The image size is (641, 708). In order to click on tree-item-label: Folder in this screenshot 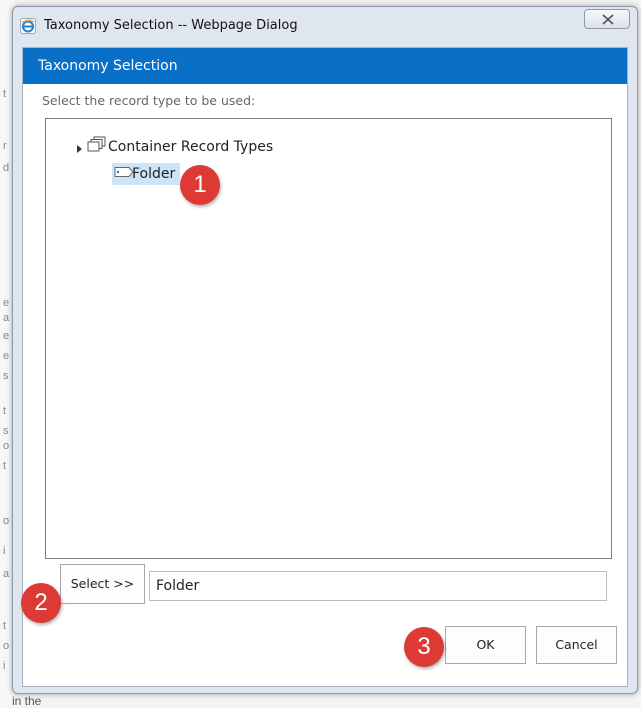, I will do `click(154, 174)`.